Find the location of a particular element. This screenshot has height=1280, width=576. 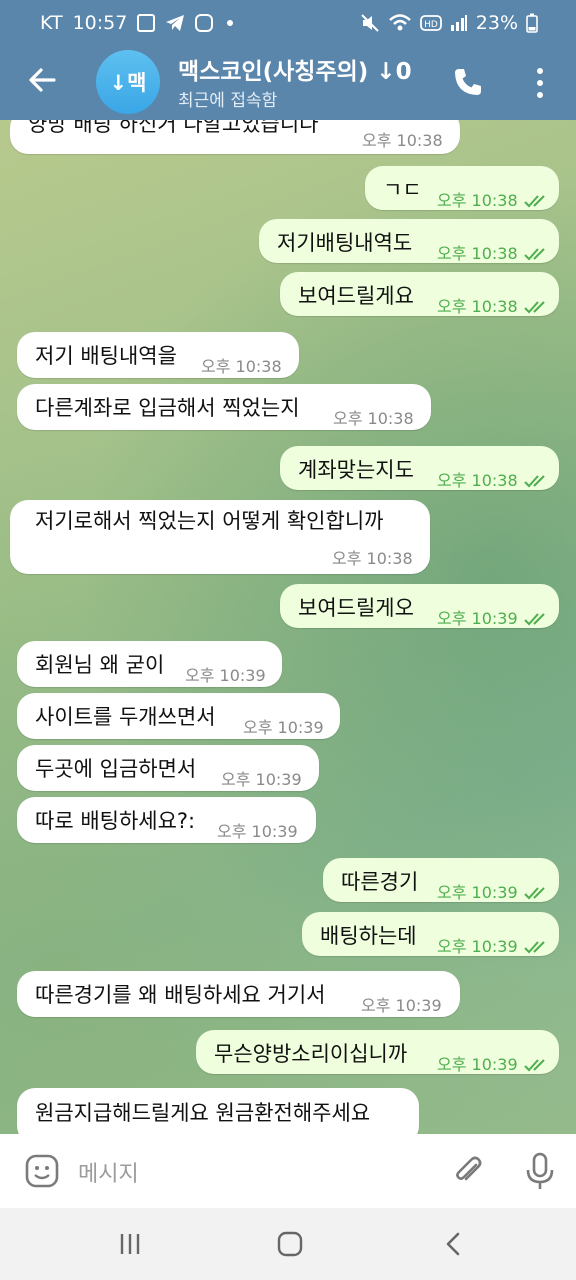

more-vertical-icon is located at coordinates (540, 83).